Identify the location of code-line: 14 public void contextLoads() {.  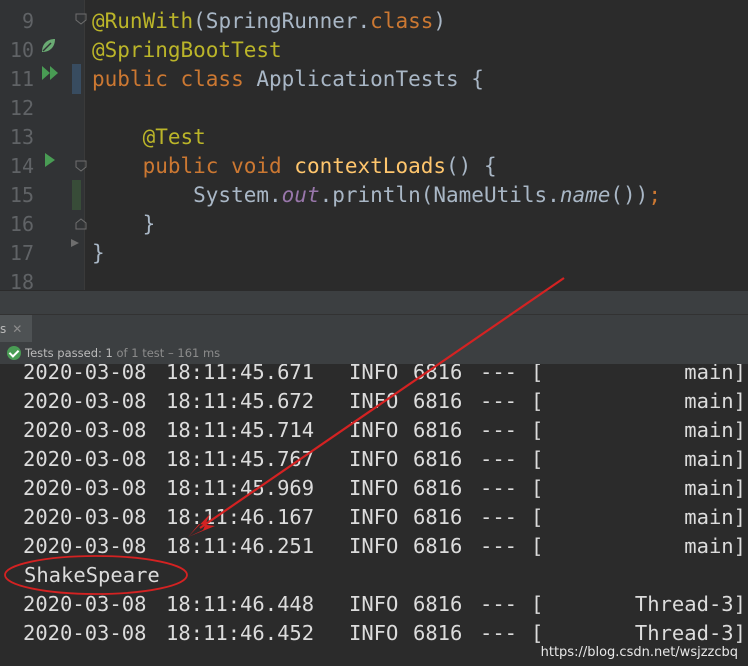
(374, 166).